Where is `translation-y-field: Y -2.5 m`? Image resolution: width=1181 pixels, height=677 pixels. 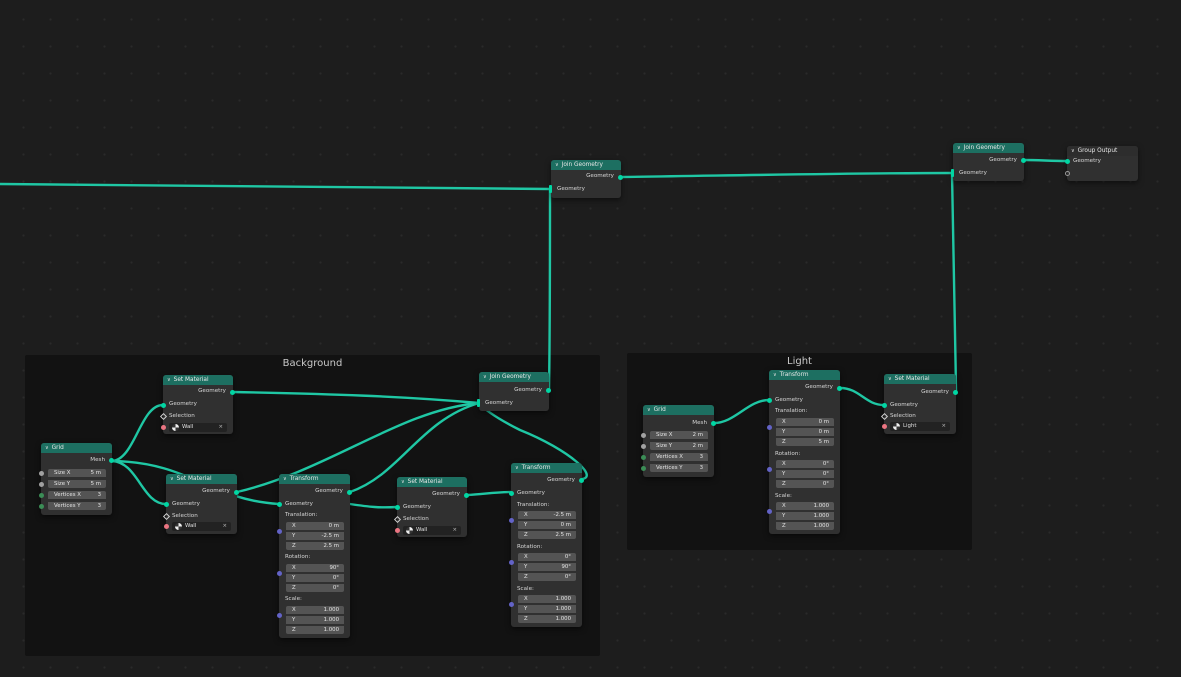
translation-y-field: Y -2.5 m is located at coordinates (315, 536).